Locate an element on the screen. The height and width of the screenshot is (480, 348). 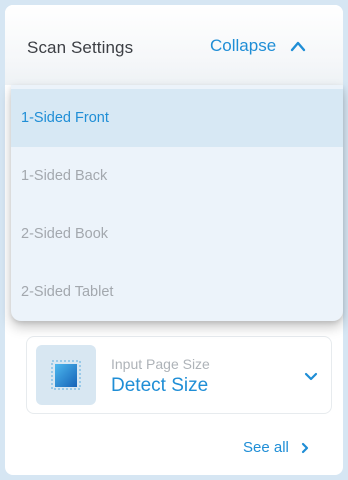
chevron-right-icon is located at coordinates (304, 447).